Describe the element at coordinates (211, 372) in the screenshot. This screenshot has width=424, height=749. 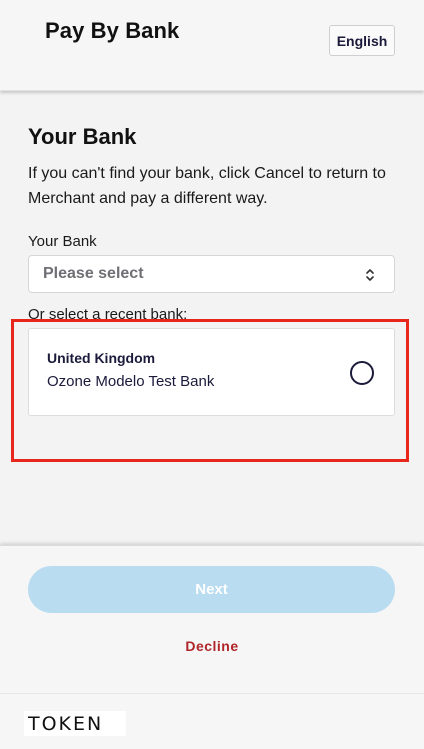
I see `recent-bank-card: United Kingdom Ozone Modelo Test Bank` at that location.